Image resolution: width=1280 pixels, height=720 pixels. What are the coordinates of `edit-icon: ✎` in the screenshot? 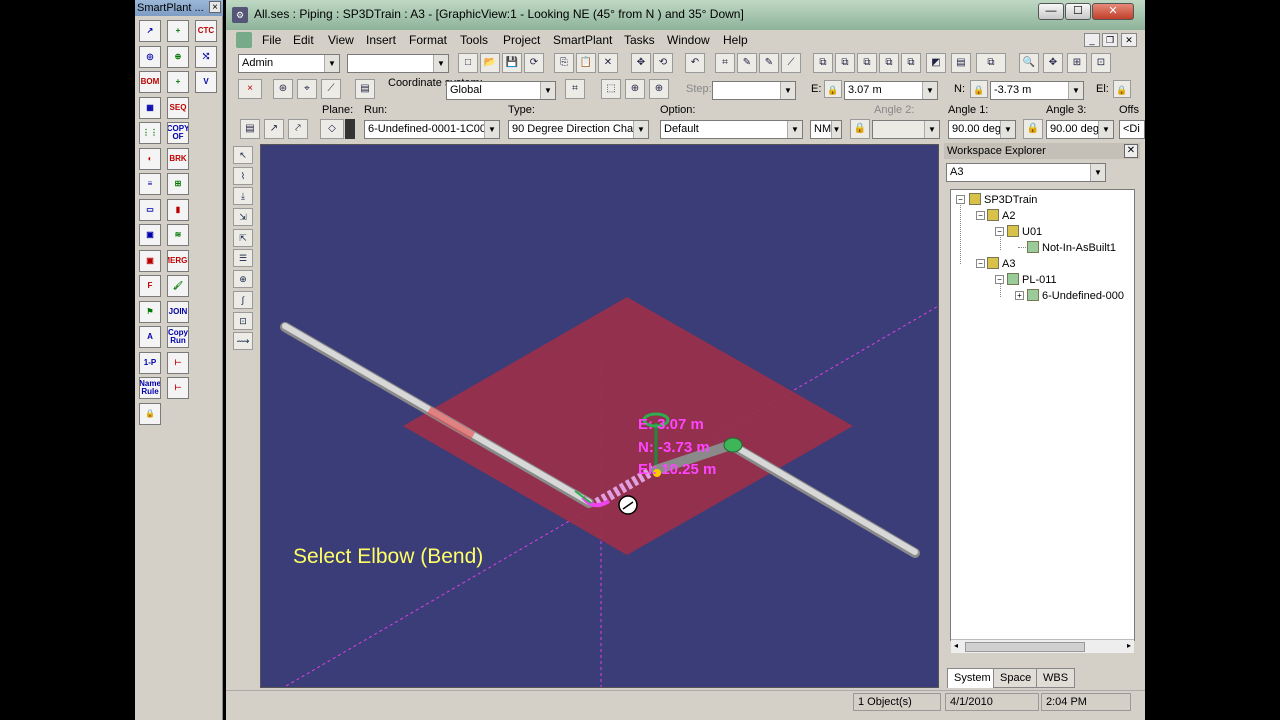 It's located at (747, 63).